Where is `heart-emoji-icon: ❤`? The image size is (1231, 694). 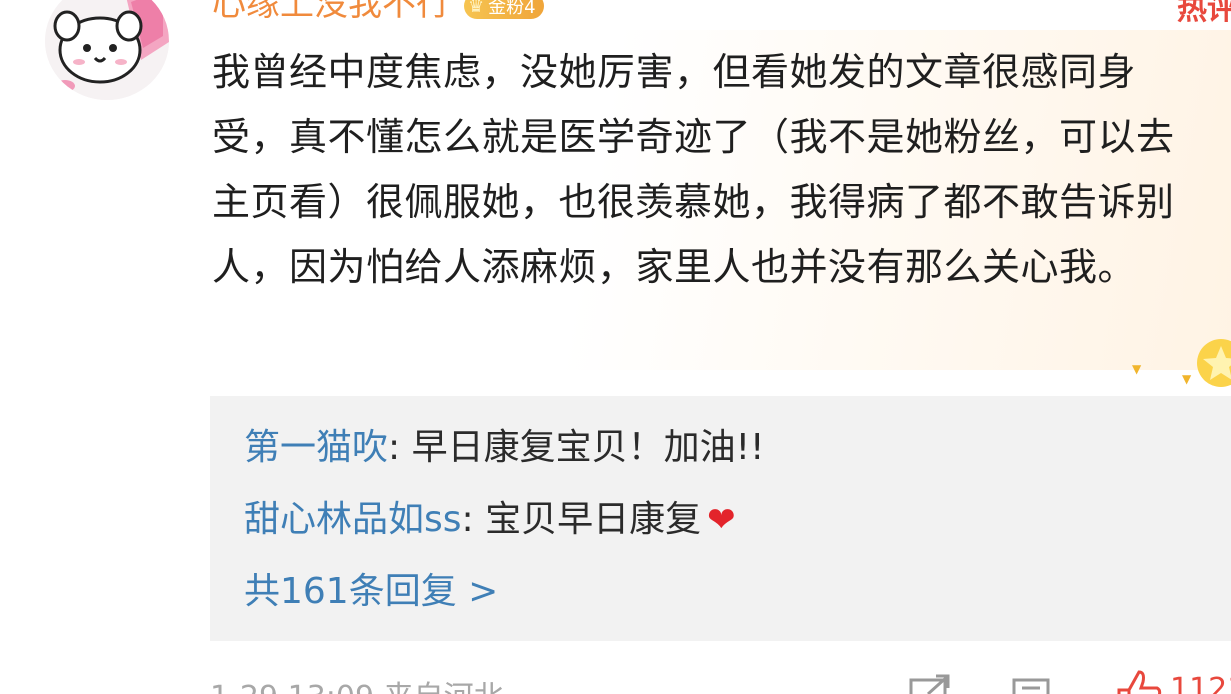
heart-emoji-icon: ❤ is located at coordinates (721, 520).